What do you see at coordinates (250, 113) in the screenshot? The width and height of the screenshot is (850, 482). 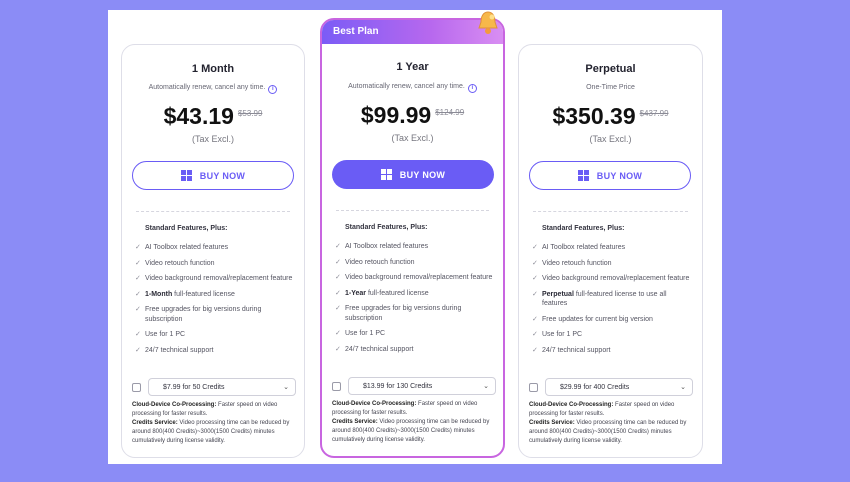 I see `old-price: $53.99` at bounding box center [250, 113].